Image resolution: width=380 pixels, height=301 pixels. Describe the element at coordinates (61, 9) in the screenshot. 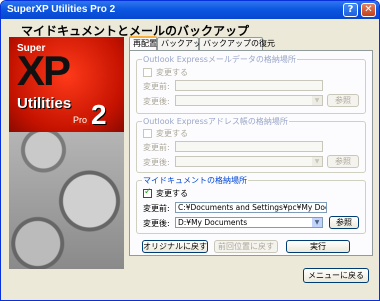

I see `window-title: SuperXP Utilities Pro 2` at that location.